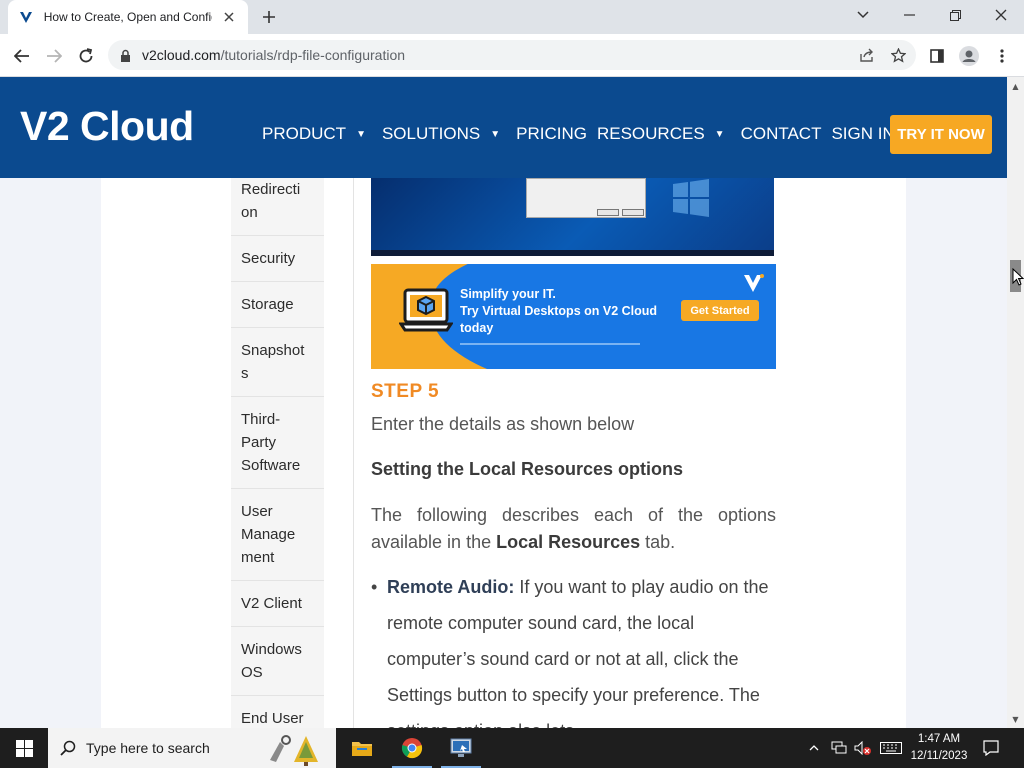 The height and width of the screenshot is (768, 1024). I want to click on v2cloud-logo-icon, so click(754, 283).